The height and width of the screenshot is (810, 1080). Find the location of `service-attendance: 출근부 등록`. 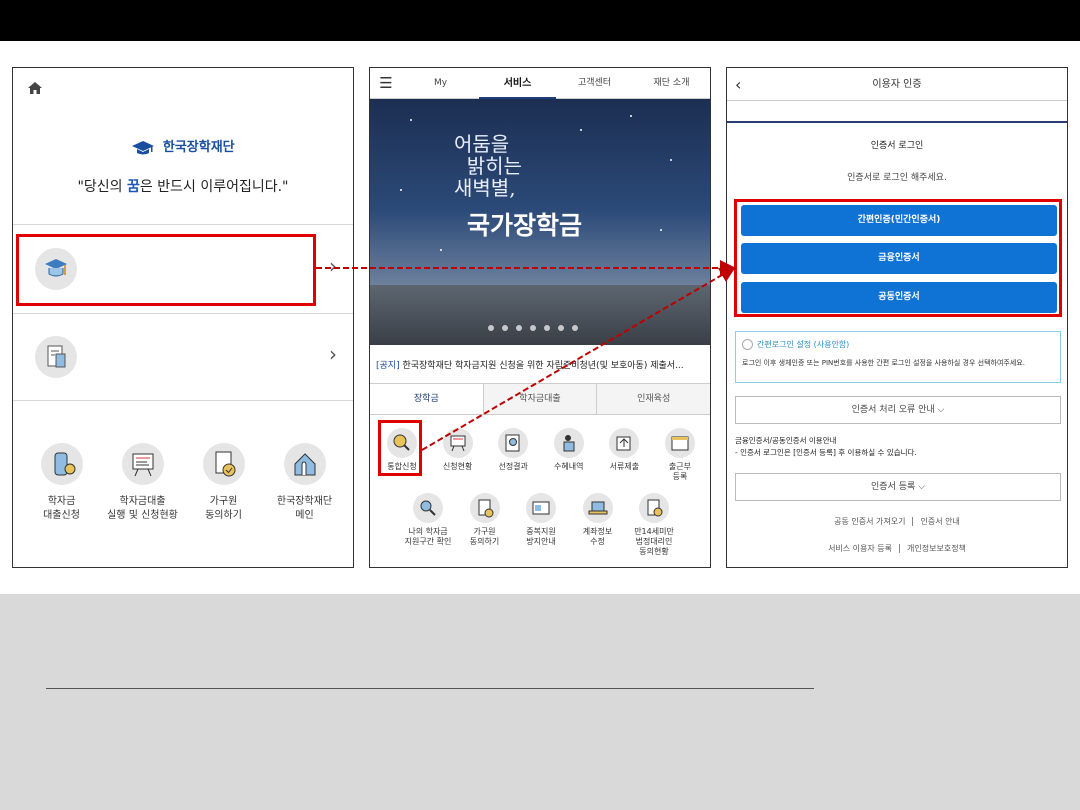

service-attendance: 출근부 등록 is located at coordinates (680, 455).